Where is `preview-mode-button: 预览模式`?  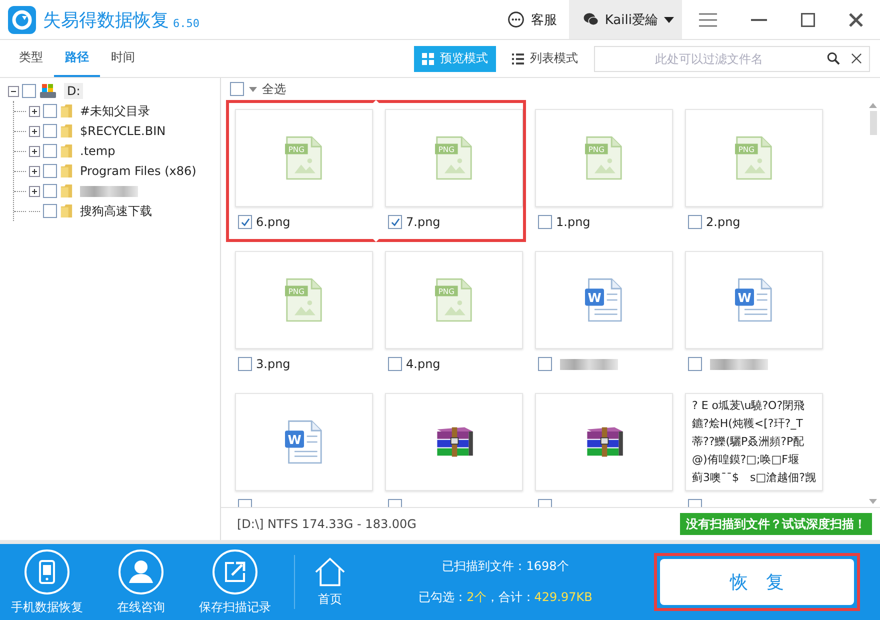
preview-mode-button: 预览模式 is located at coordinates (455, 59).